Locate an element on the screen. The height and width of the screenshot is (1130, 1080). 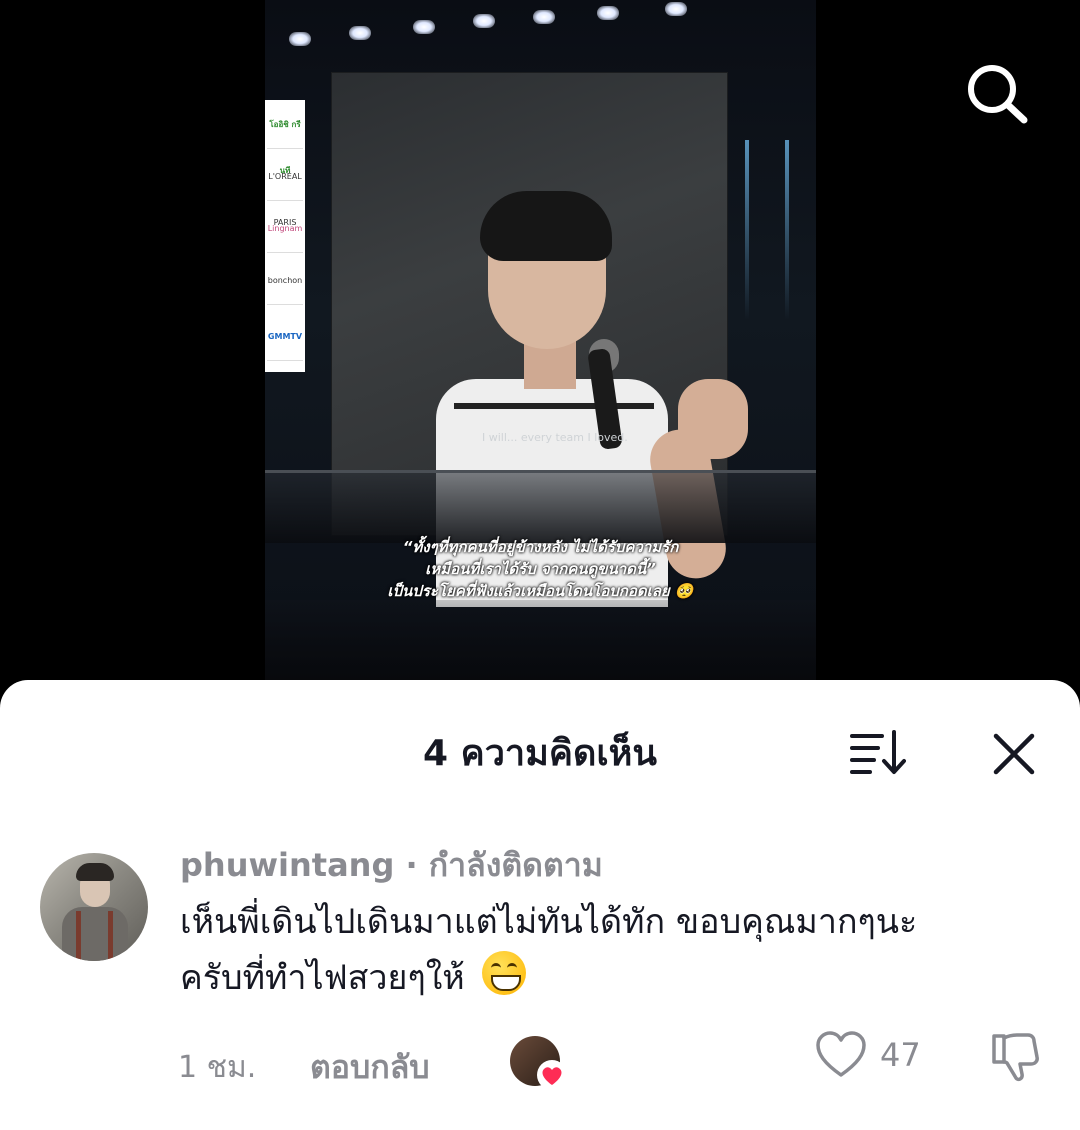
reply-button: ตอบกลับ is located at coordinates (370, 1067).